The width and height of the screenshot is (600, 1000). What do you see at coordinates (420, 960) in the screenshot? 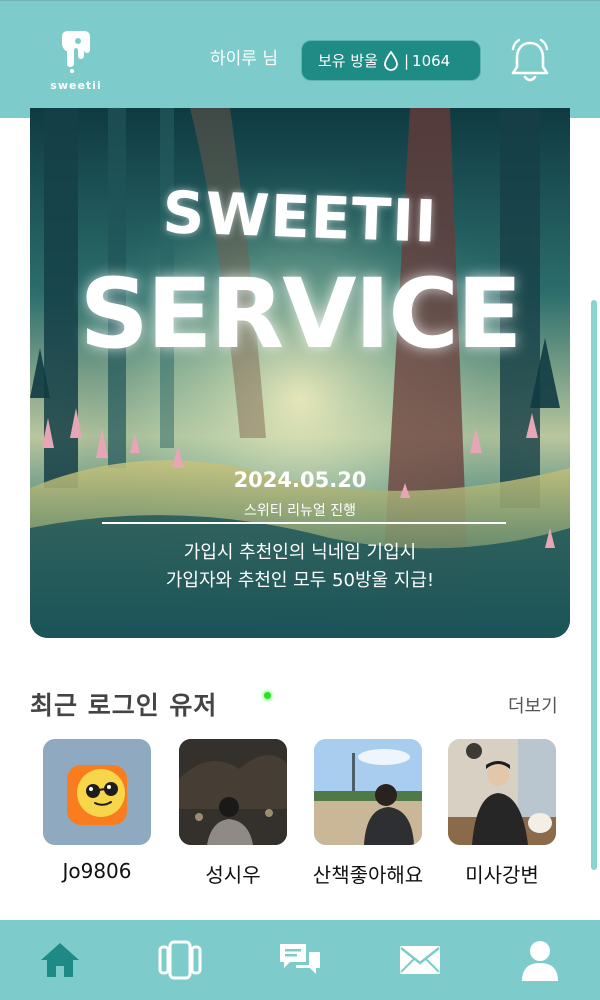
I see `mail-icon` at bounding box center [420, 960].